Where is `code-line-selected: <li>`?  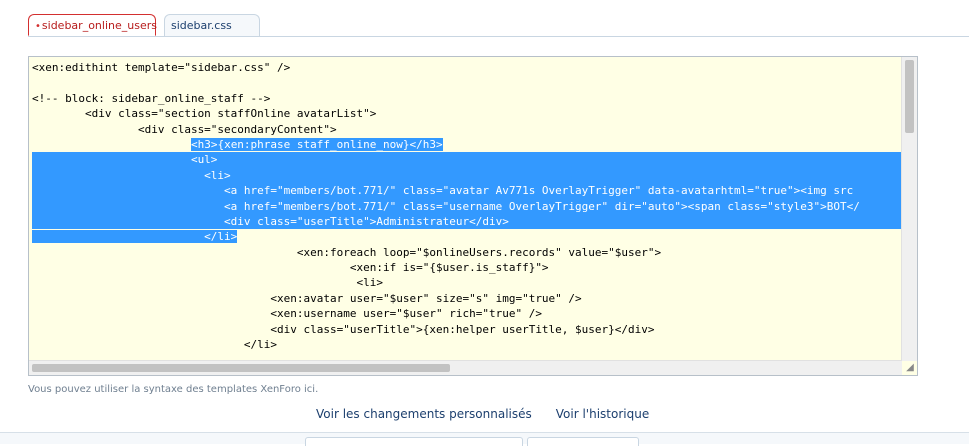
code-line-selected: <li> is located at coordinates (466, 175).